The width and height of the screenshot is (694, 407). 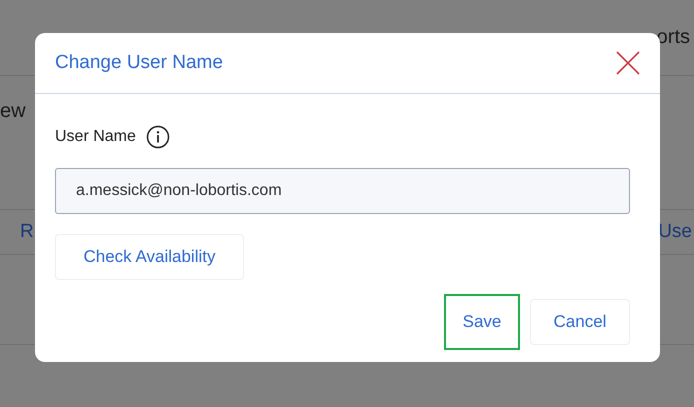 I want to click on nav-tab: orts, so click(x=675, y=37).